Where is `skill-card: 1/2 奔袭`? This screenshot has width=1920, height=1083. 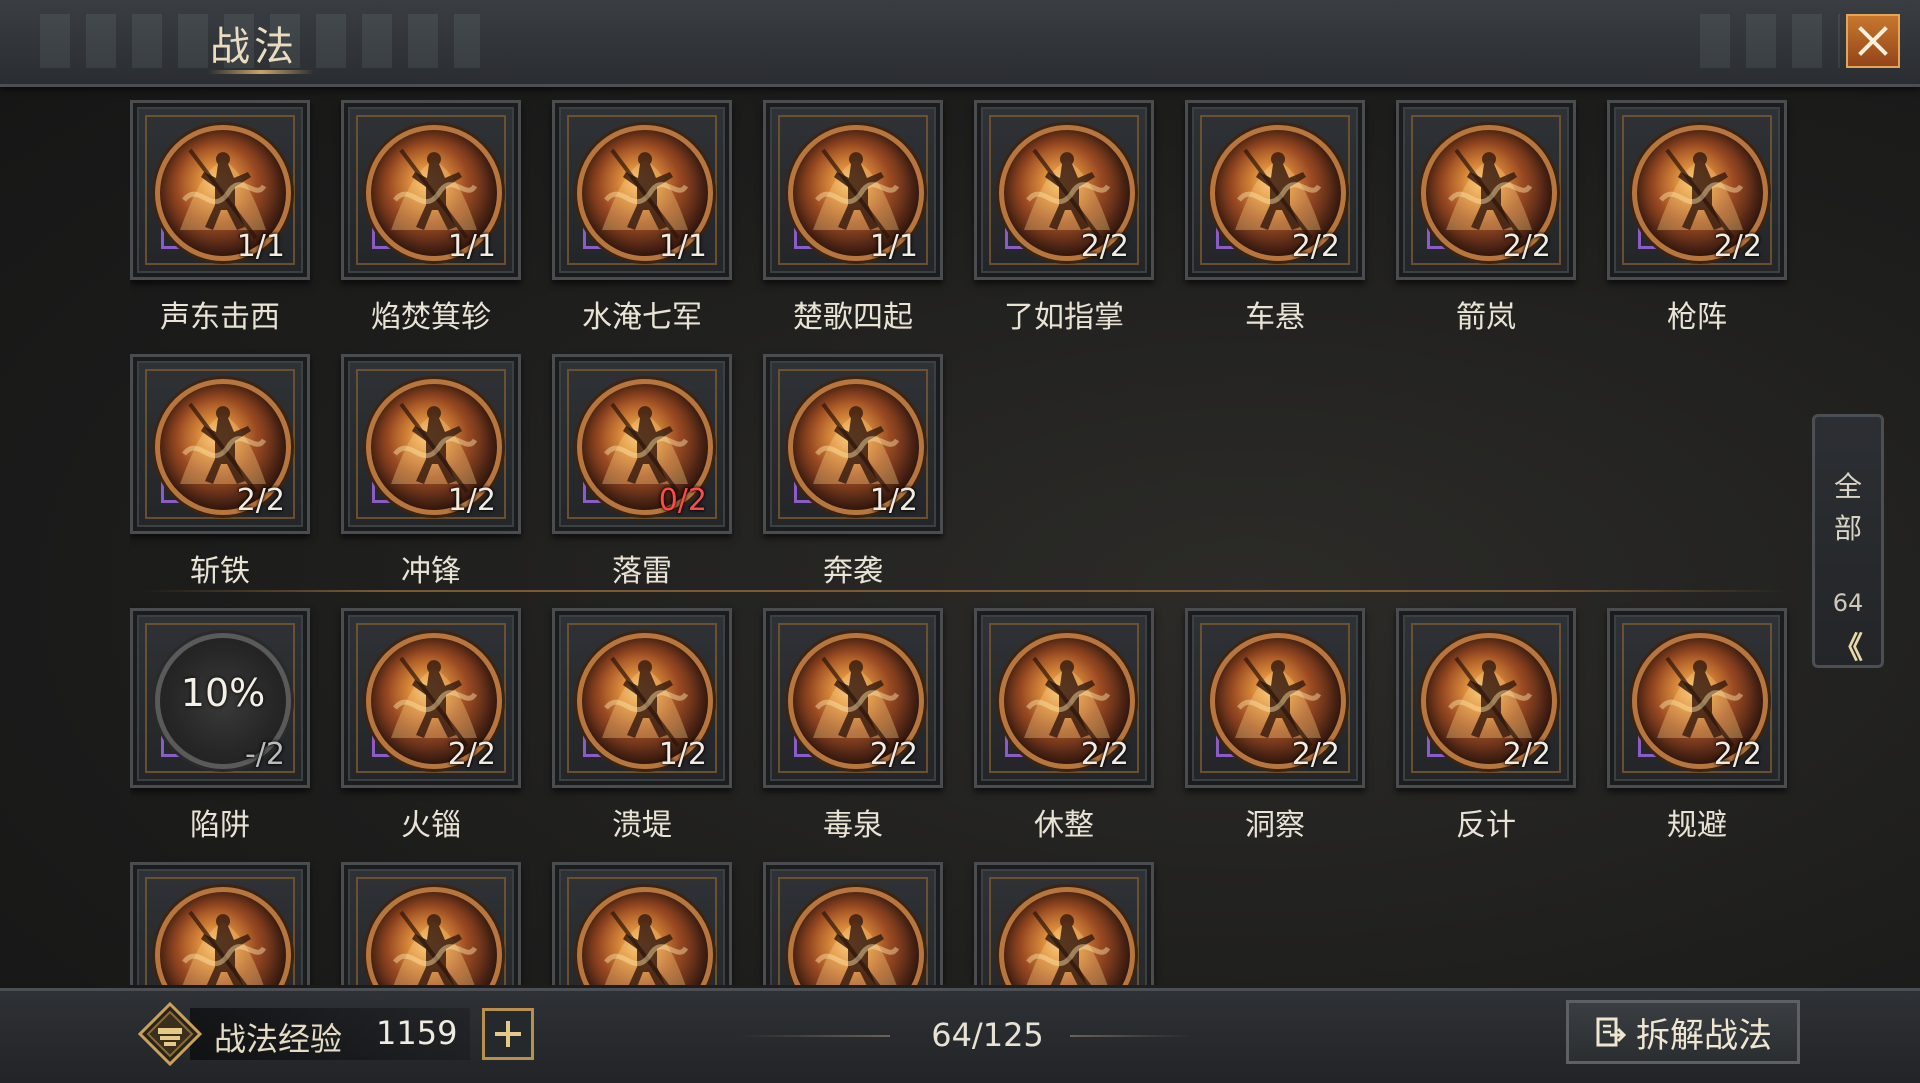
skill-card: 1/2 奔袭 is located at coordinates (853, 476).